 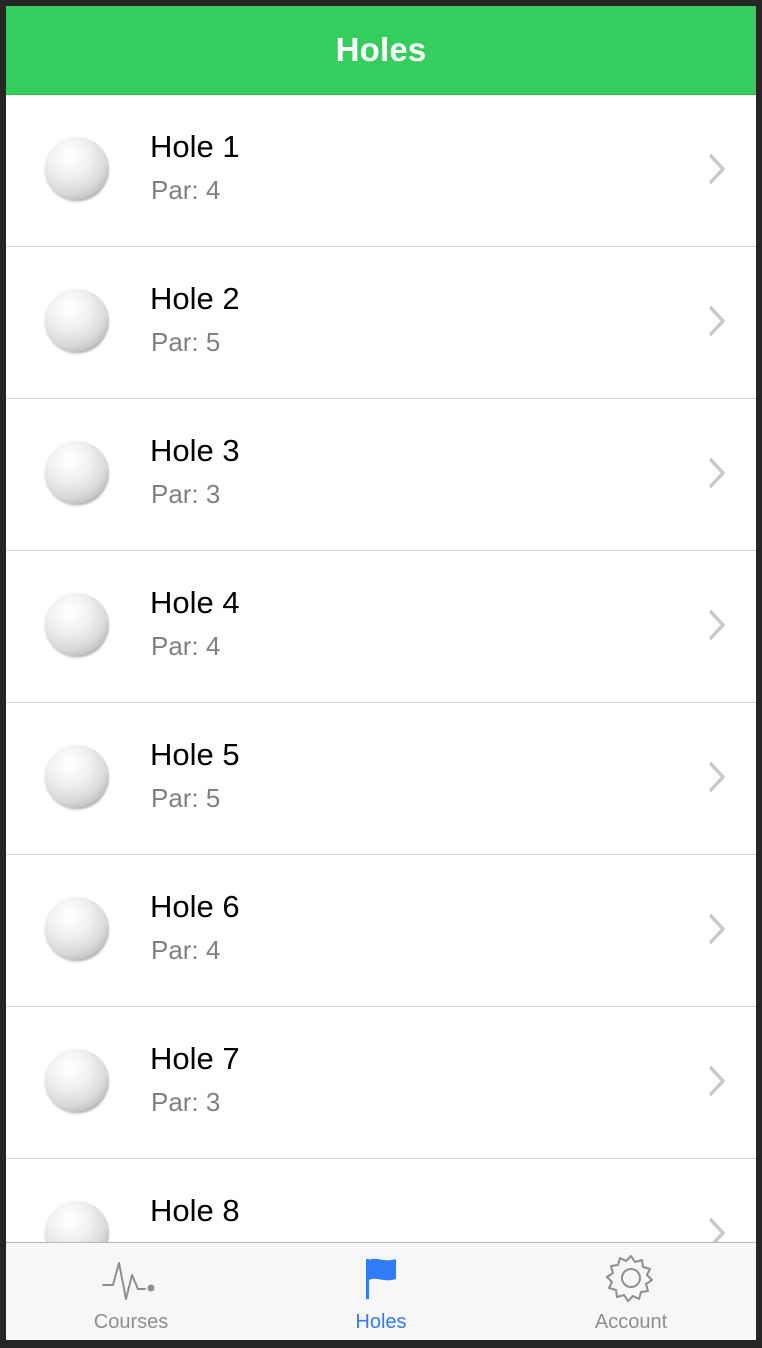 I want to click on tab-label: Account, so click(x=631, y=1322).